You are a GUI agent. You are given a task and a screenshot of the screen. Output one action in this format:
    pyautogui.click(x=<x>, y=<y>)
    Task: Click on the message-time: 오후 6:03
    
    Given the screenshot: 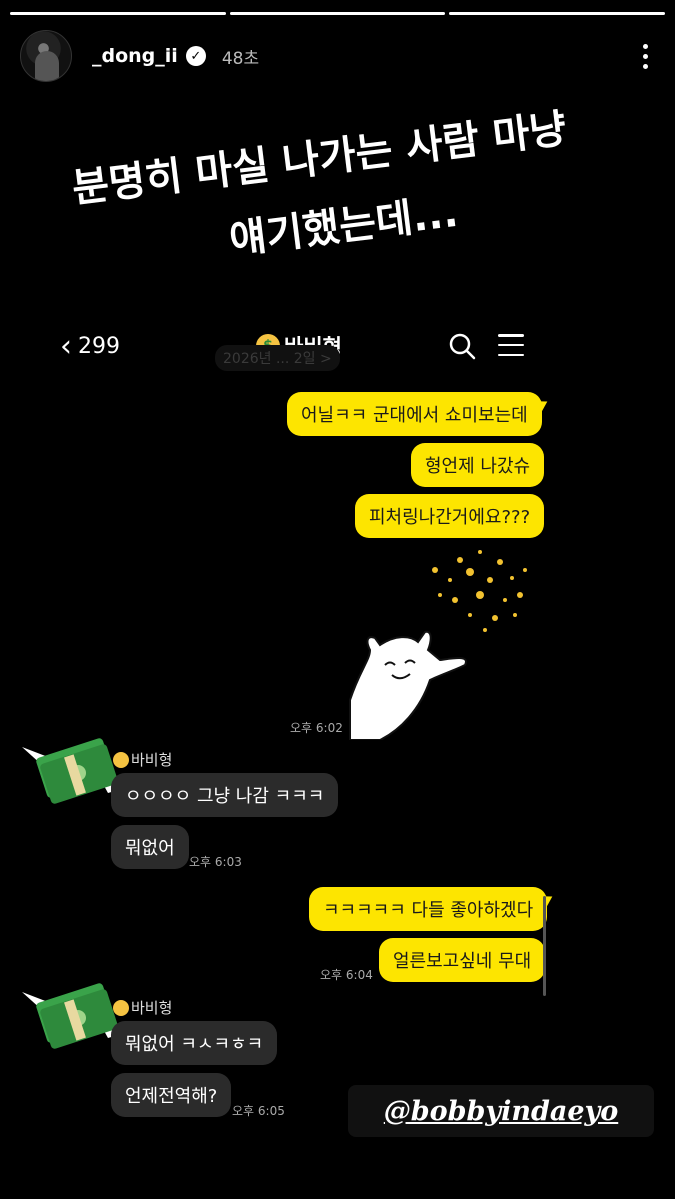 What is the action you would take?
    pyautogui.click(x=215, y=862)
    